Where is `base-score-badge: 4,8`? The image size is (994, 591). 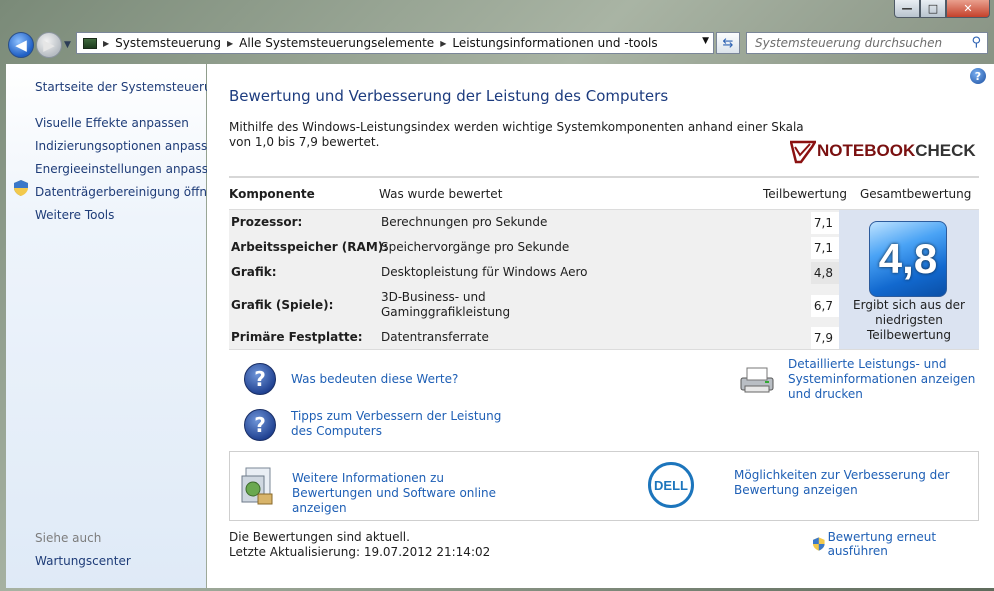 base-score-badge: 4,8 is located at coordinates (908, 259).